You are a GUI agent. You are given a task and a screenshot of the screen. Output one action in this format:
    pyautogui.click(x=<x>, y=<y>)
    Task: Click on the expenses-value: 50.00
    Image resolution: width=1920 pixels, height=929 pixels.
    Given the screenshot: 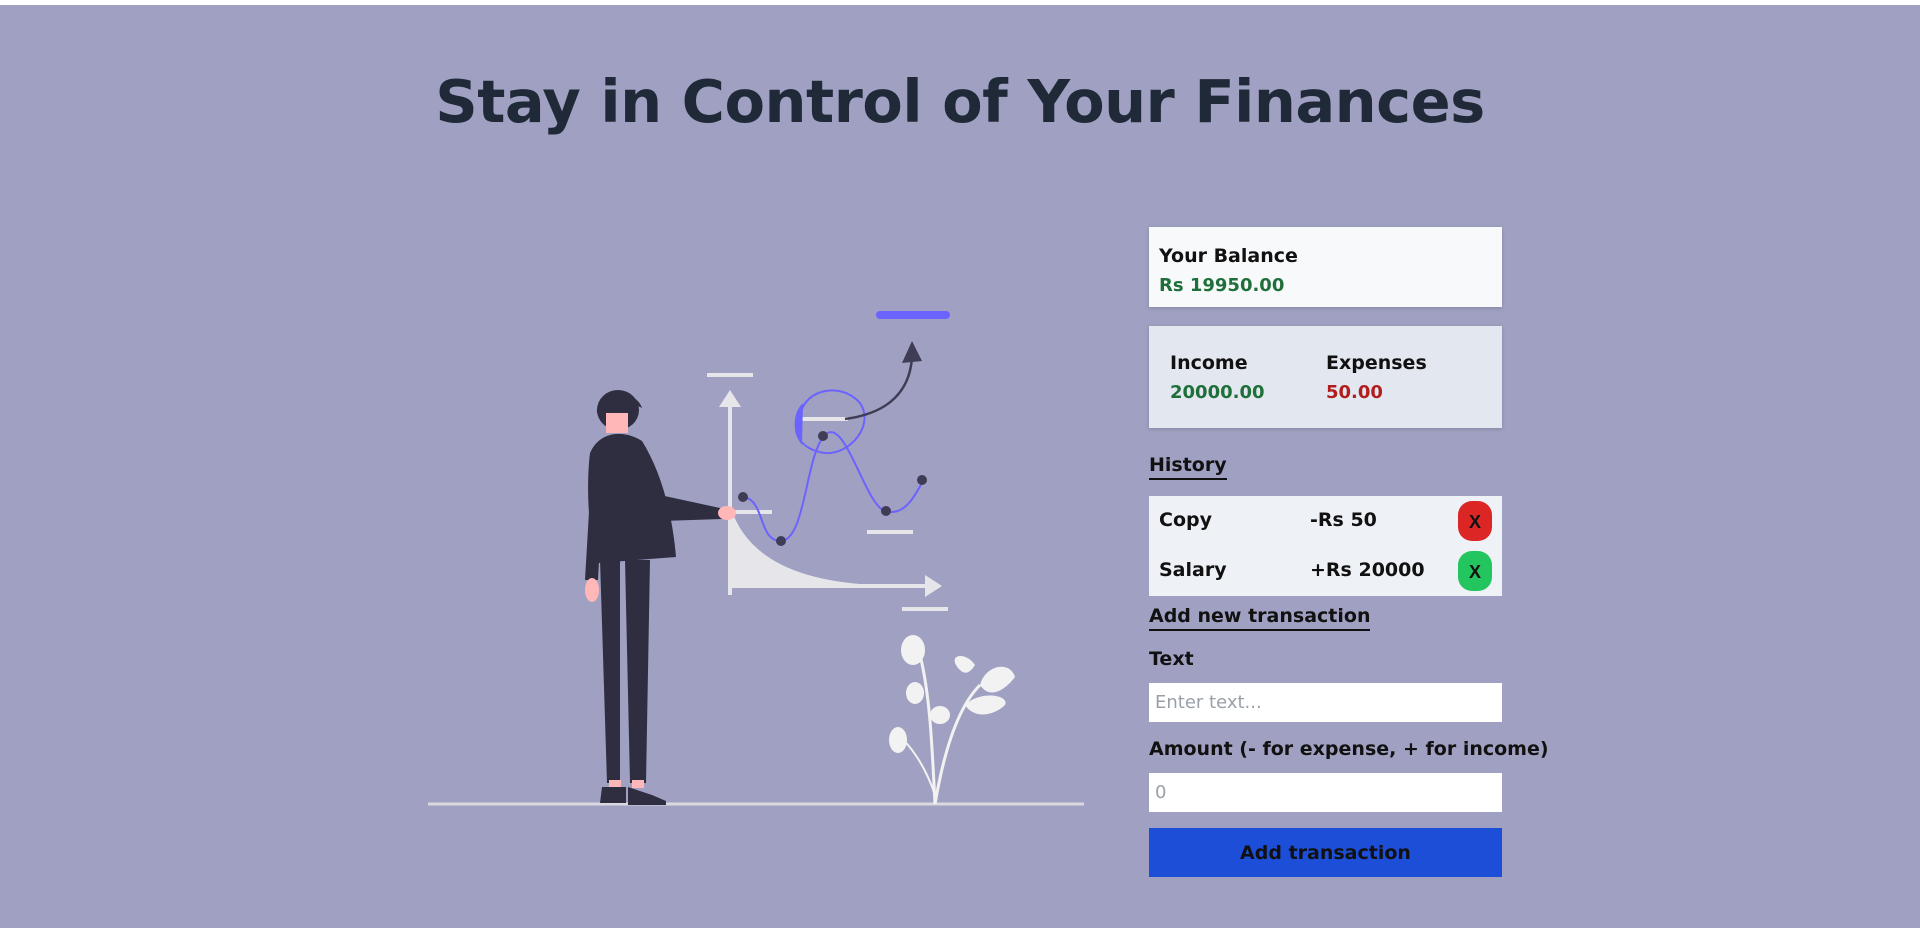 What is the action you would take?
    pyautogui.click(x=1354, y=392)
    